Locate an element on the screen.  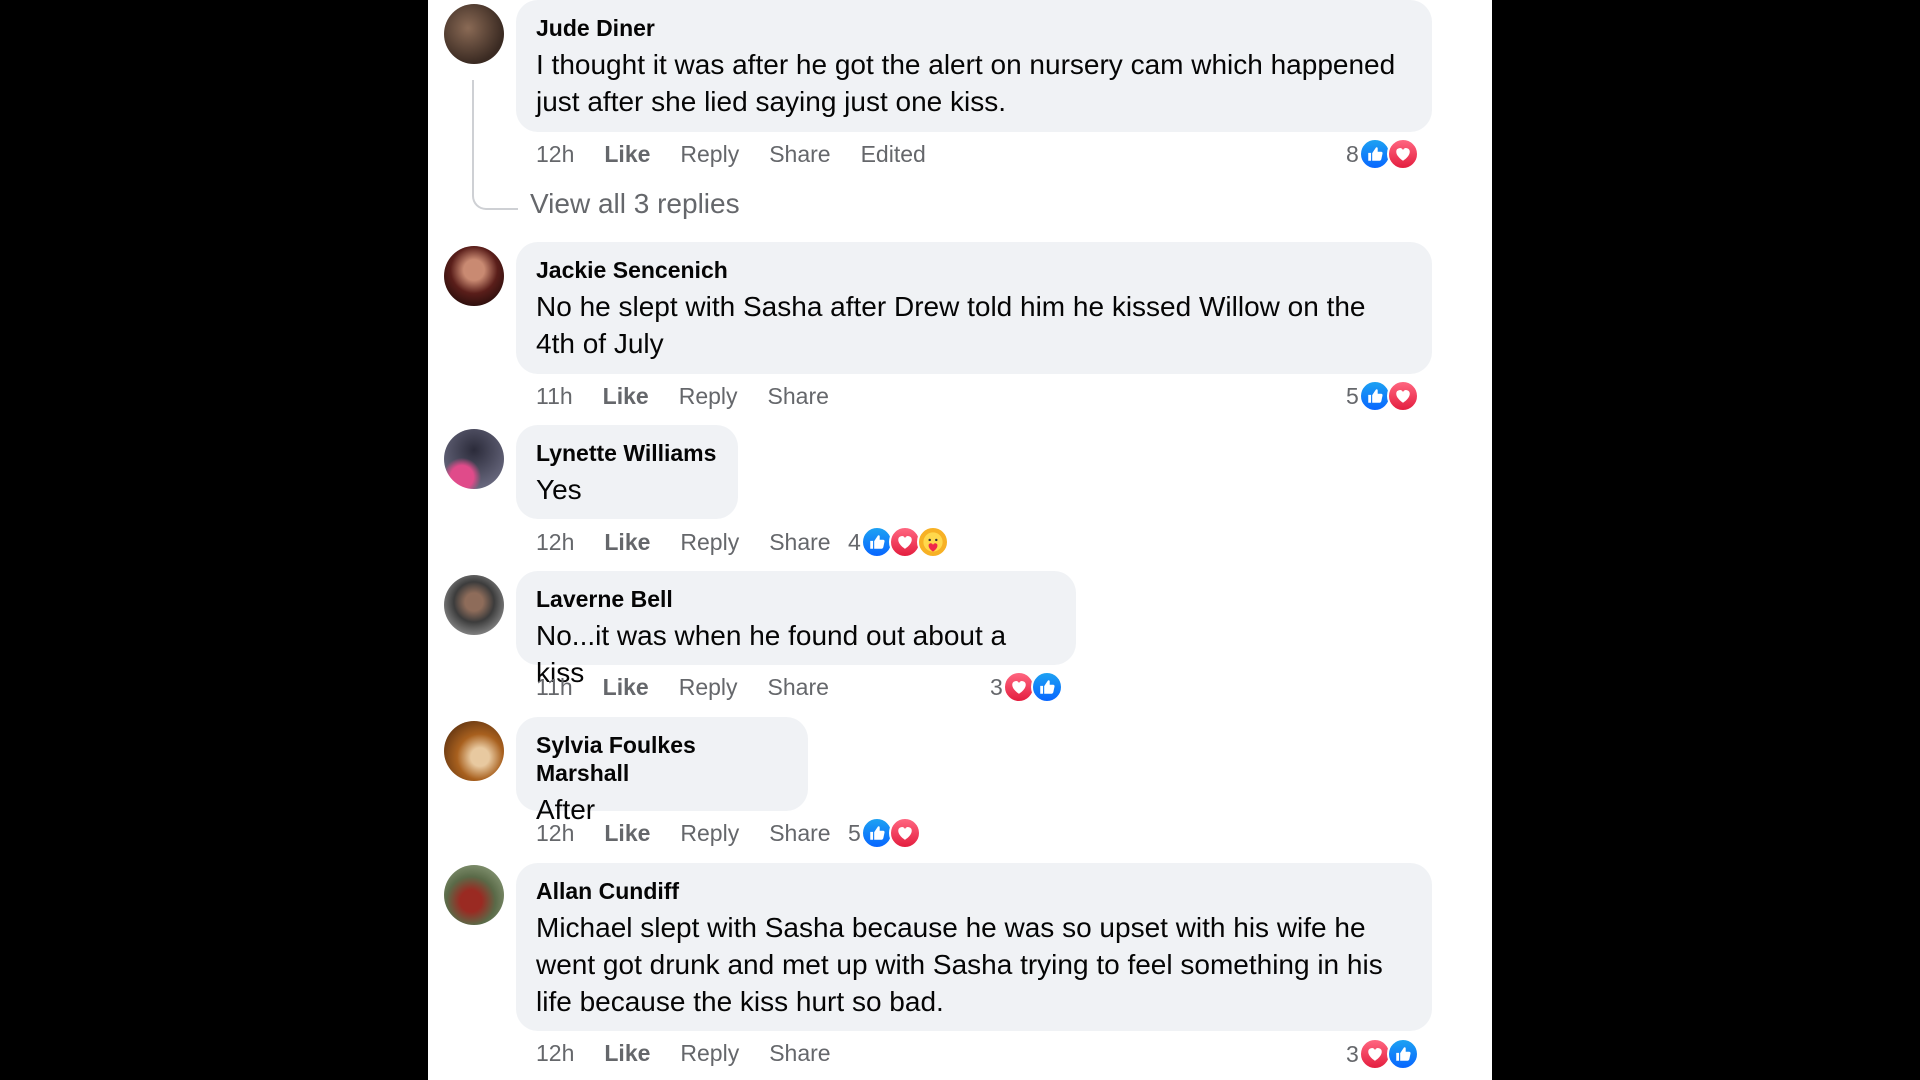
reaction-count: 8 is located at coordinates (1352, 153).